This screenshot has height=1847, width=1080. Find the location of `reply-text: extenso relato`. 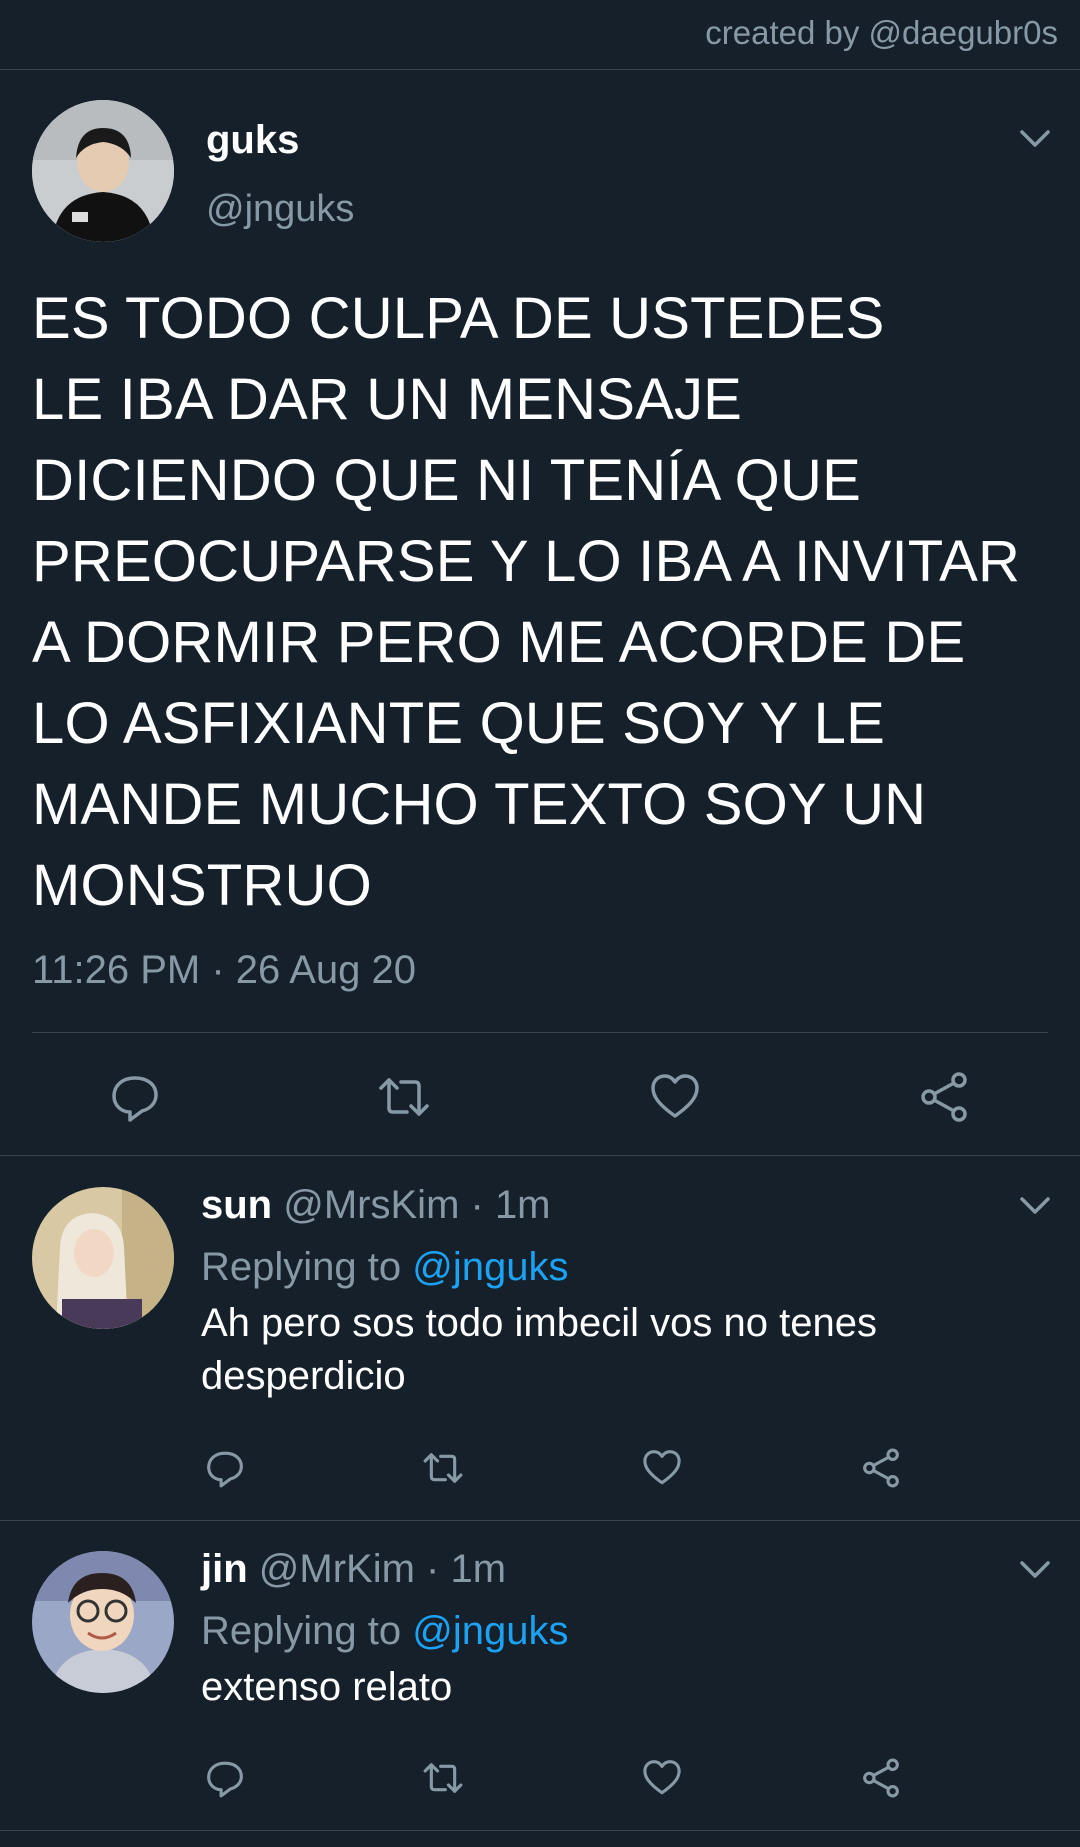

reply-text: extenso relato is located at coordinates (327, 1687).